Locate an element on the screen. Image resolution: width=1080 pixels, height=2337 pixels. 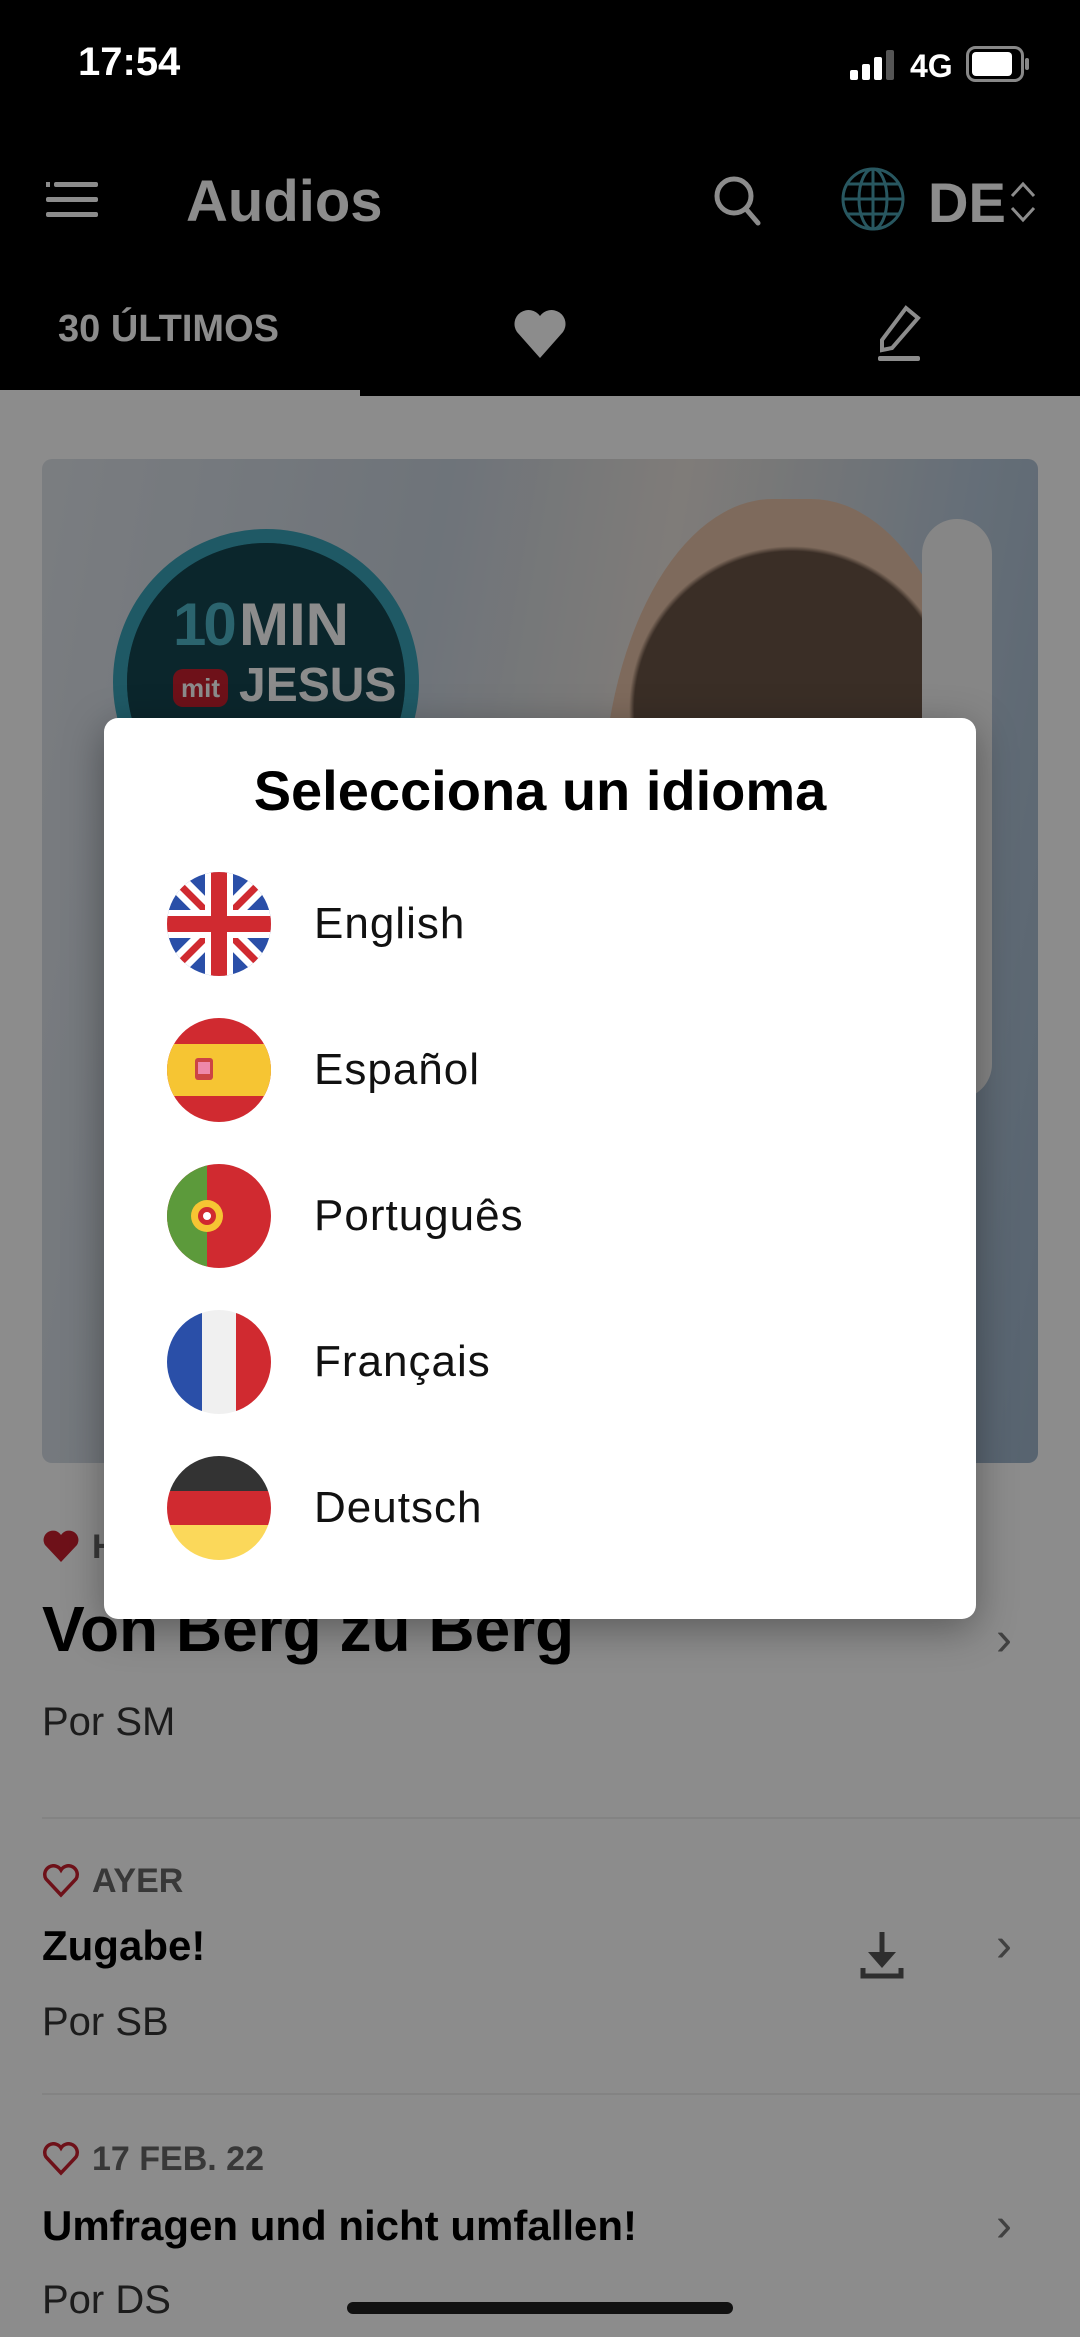
signal-icon is located at coordinates (872, 65).